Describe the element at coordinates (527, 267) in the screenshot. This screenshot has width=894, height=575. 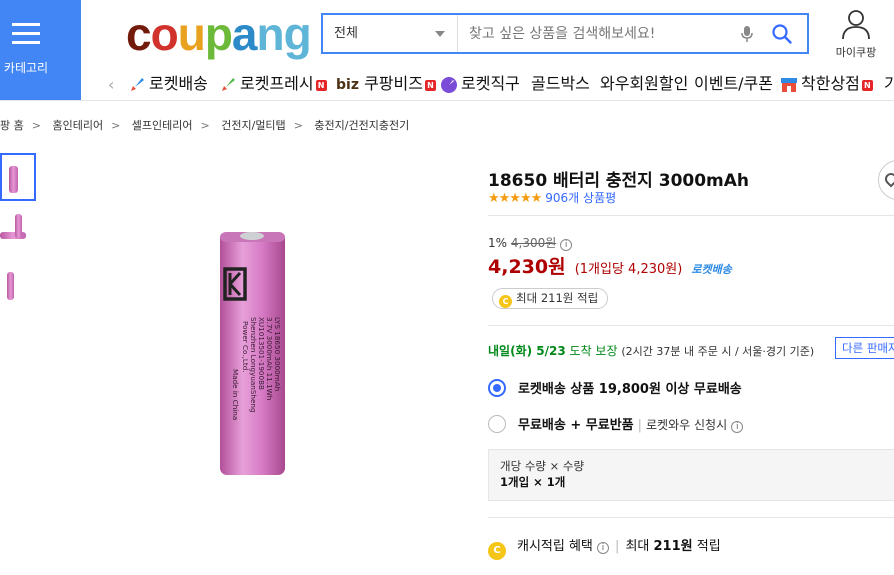
I see `sale-price: 4,230원` at that location.